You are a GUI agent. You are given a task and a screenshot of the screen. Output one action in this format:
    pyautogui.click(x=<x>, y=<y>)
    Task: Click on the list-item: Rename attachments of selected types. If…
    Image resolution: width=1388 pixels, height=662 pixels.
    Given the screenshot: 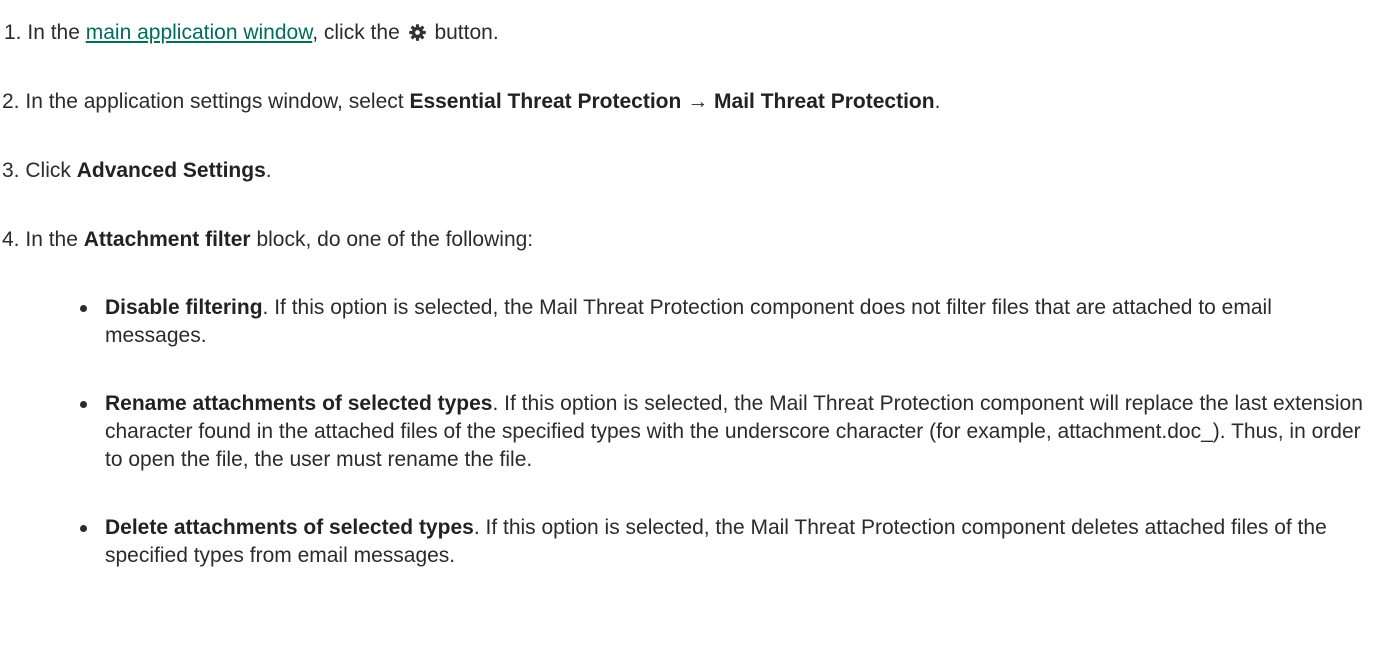 What is the action you would take?
    pyautogui.click(x=726, y=432)
    